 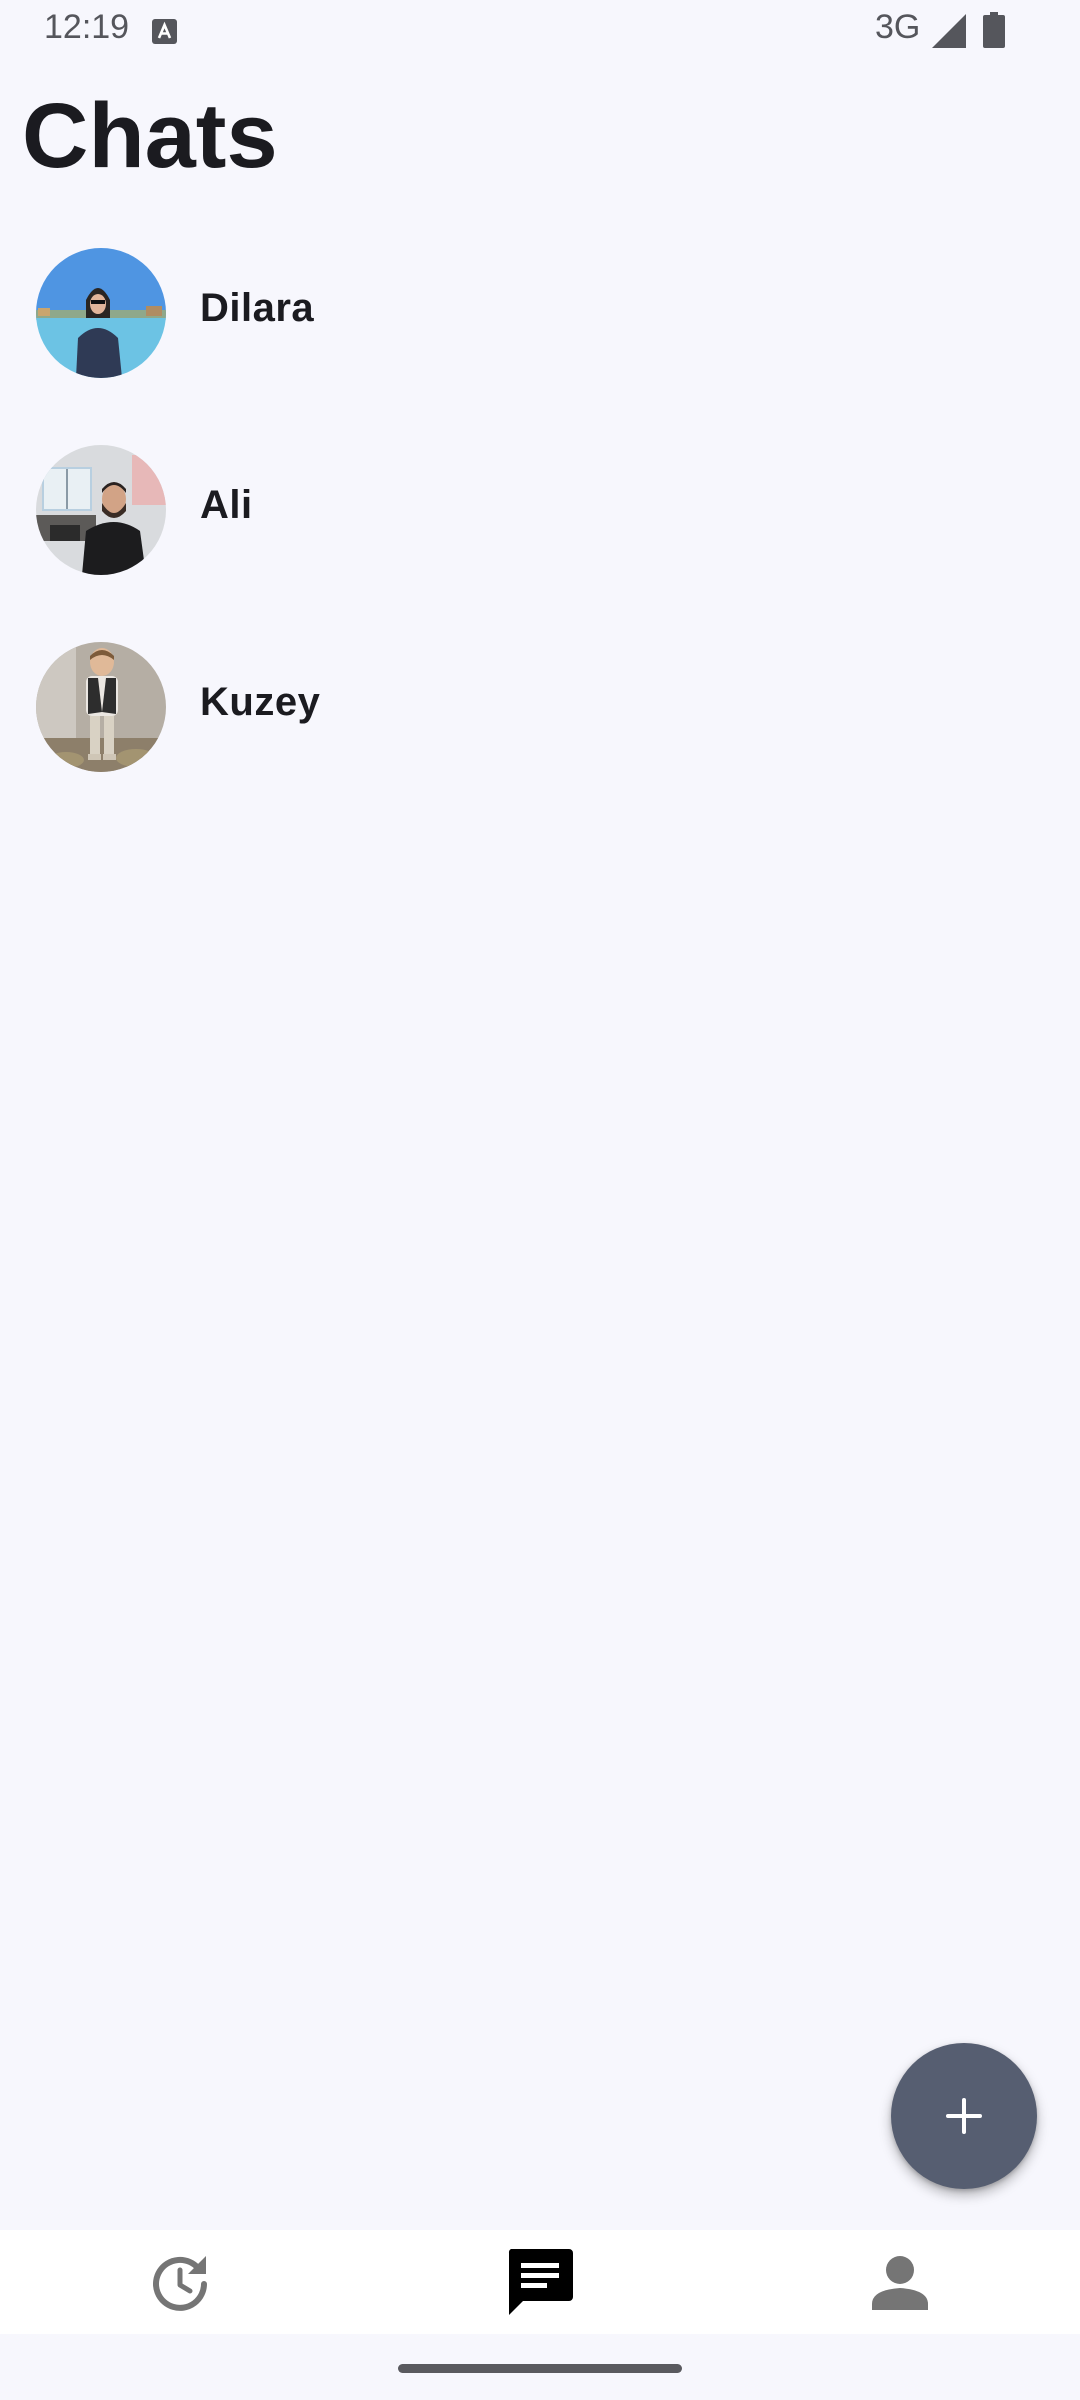 I want to click on chat-name: Ali, so click(x=226, y=505).